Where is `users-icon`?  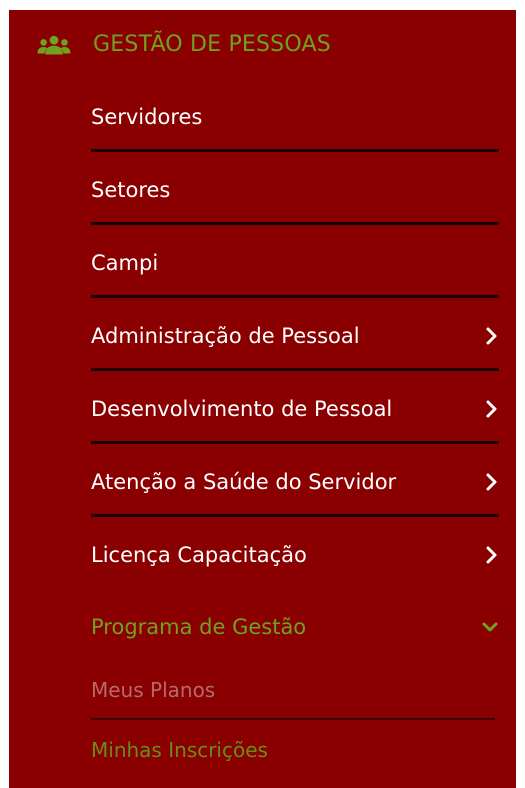 users-icon is located at coordinates (54, 45).